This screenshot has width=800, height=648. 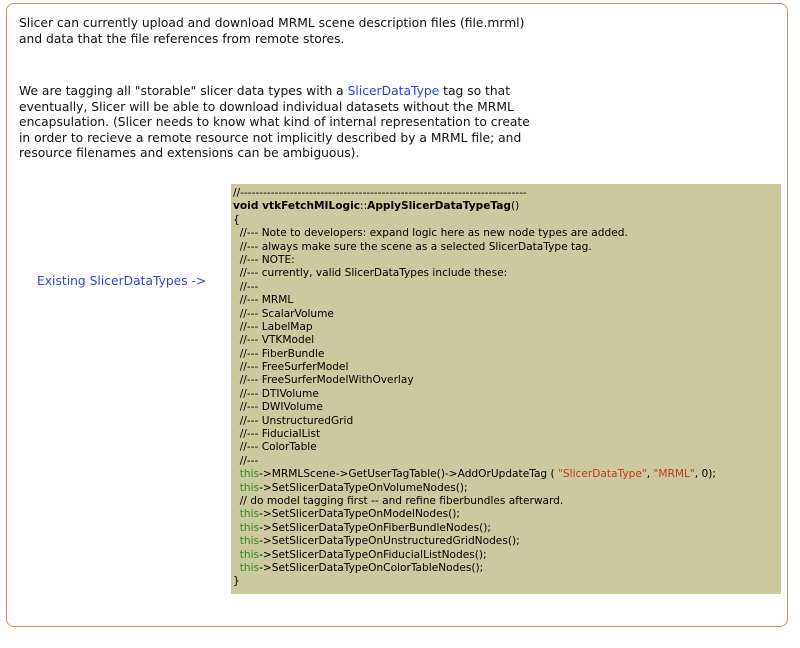 What do you see at coordinates (371, 567) in the screenshot?
I see `call-text: ->SetSlicerDataTypeOnColorTableNodes();` at bounding box center [371, 567].